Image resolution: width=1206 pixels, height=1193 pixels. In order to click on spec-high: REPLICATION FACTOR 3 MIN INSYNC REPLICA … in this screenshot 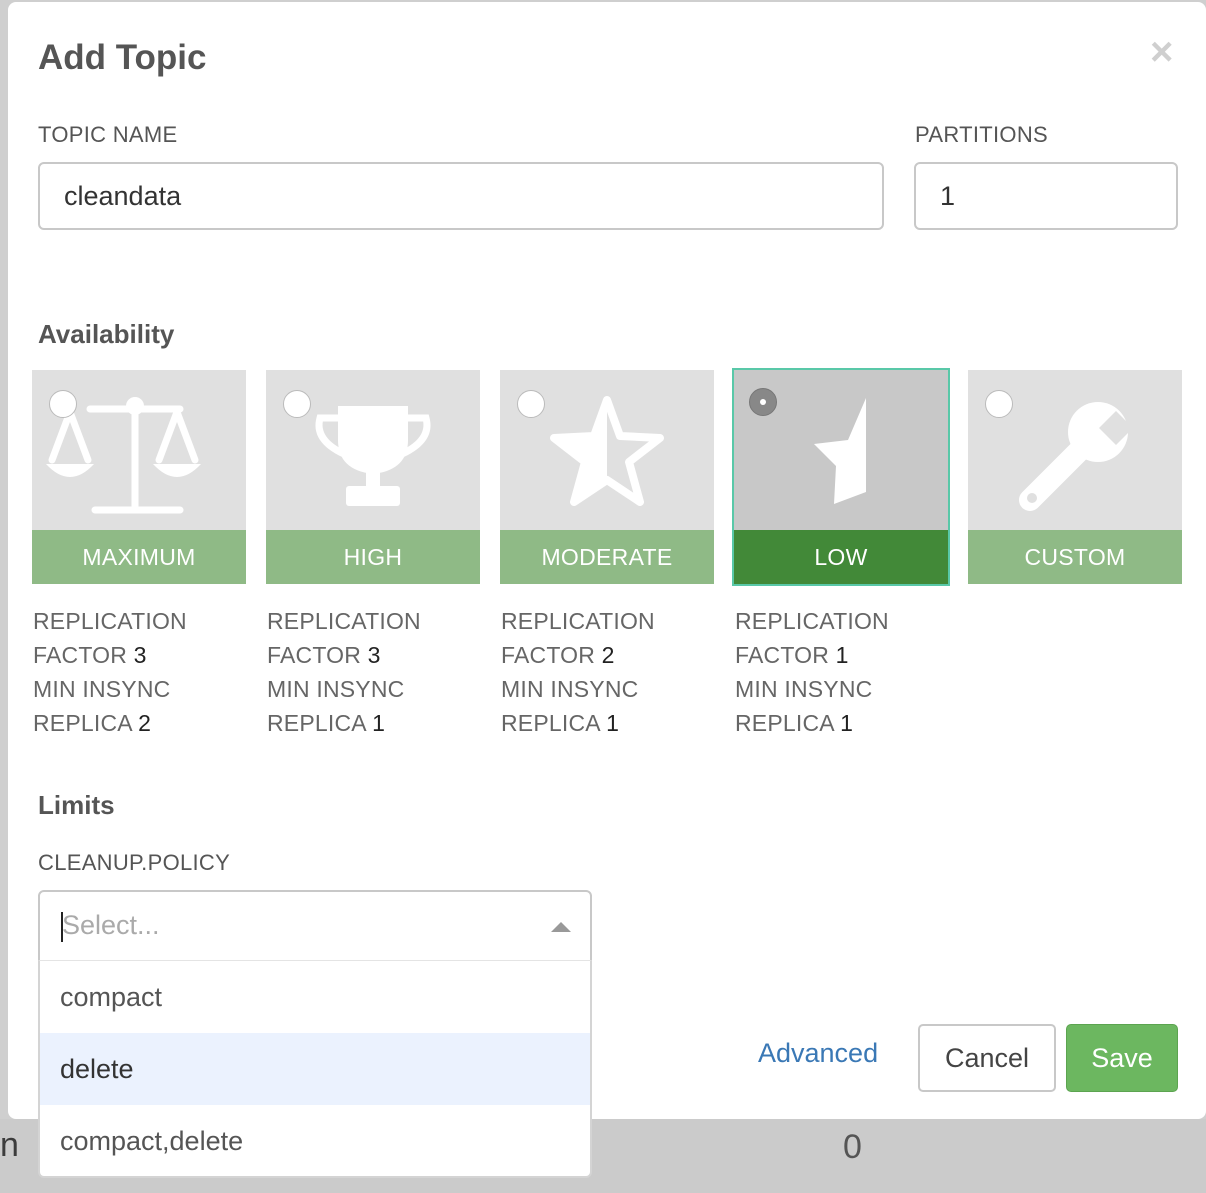, I will do `click(344, 672)`.